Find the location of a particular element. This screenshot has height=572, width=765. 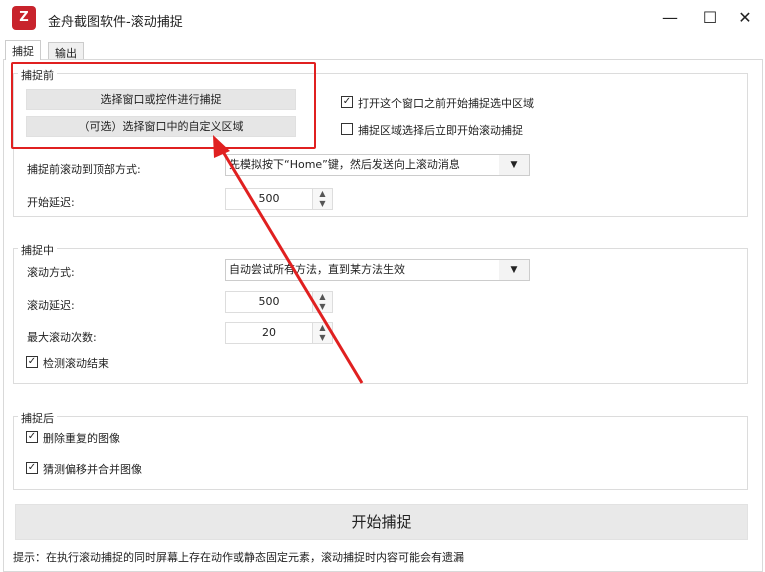

tab-capture: 捕捉 is located at coordinates (23, 50).